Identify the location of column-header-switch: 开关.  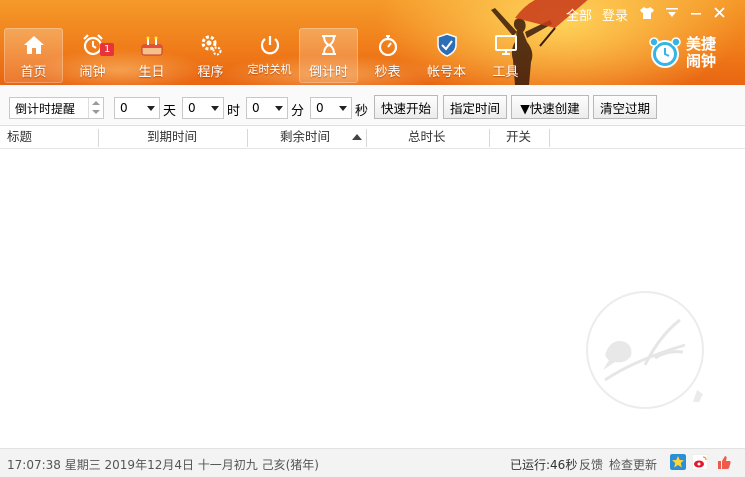
(518, 137).